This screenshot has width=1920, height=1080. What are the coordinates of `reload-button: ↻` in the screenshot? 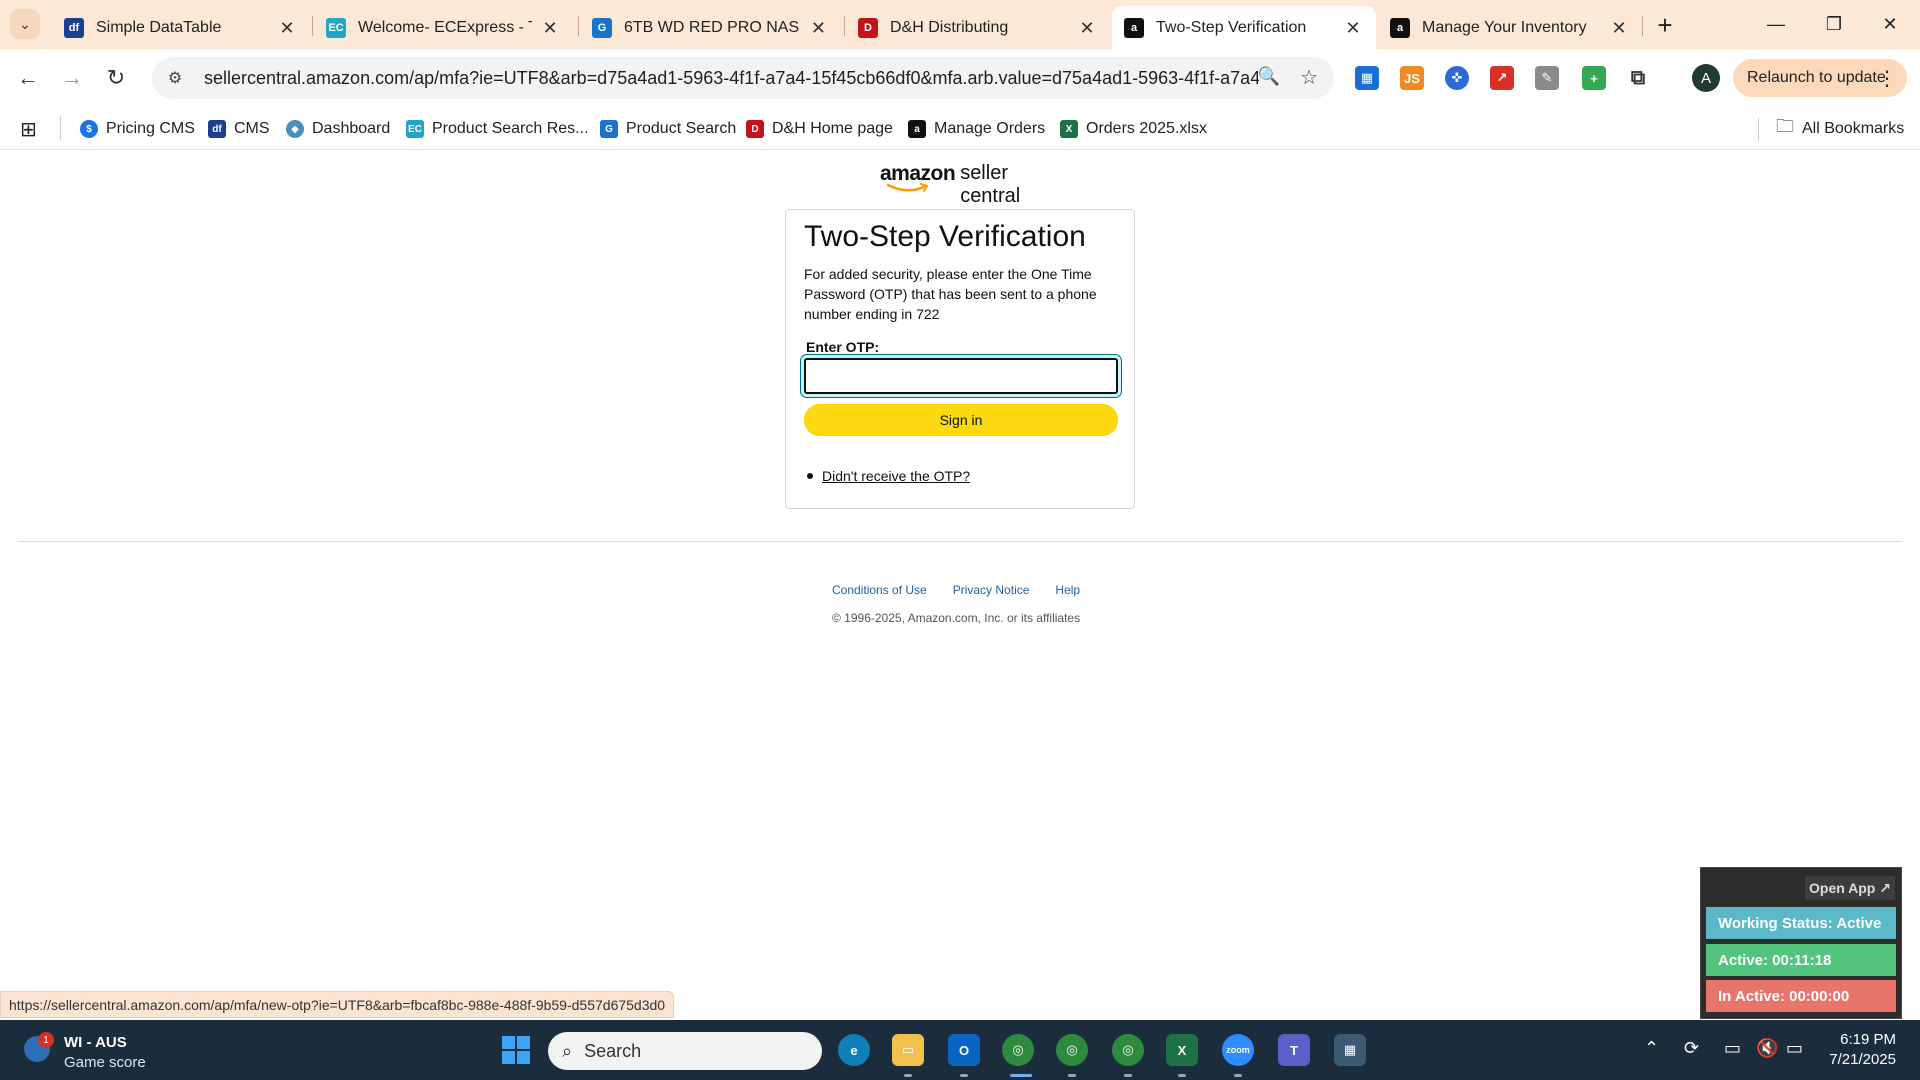 It's located at (116, 78).